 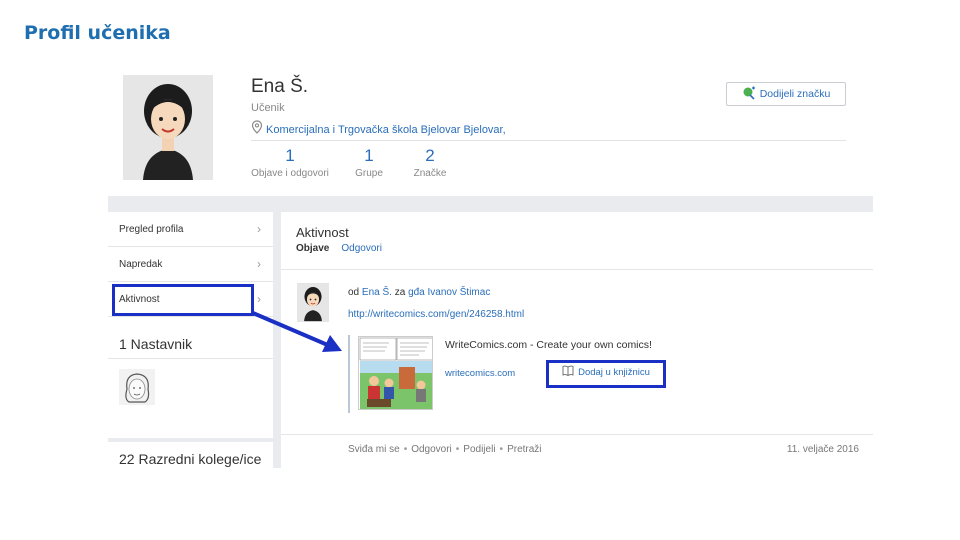 I want to click on annotation-arrow, so click(x=297, y=331).